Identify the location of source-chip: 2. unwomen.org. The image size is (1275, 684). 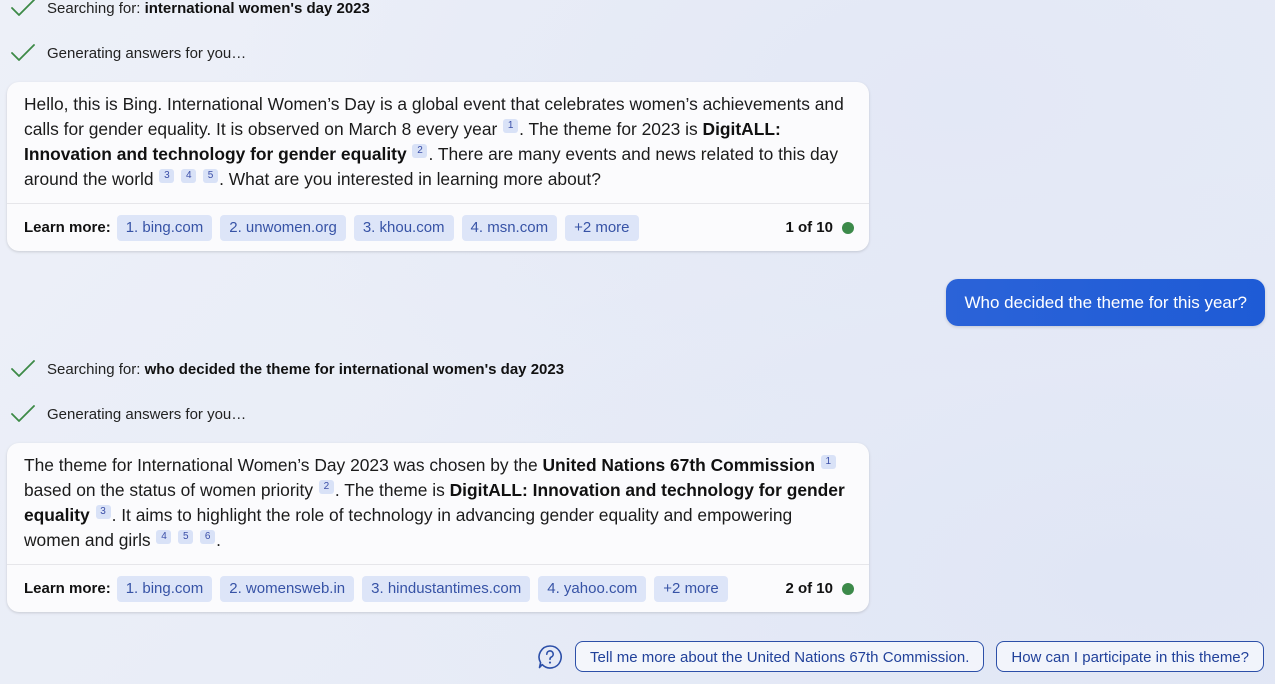
(283, 227).